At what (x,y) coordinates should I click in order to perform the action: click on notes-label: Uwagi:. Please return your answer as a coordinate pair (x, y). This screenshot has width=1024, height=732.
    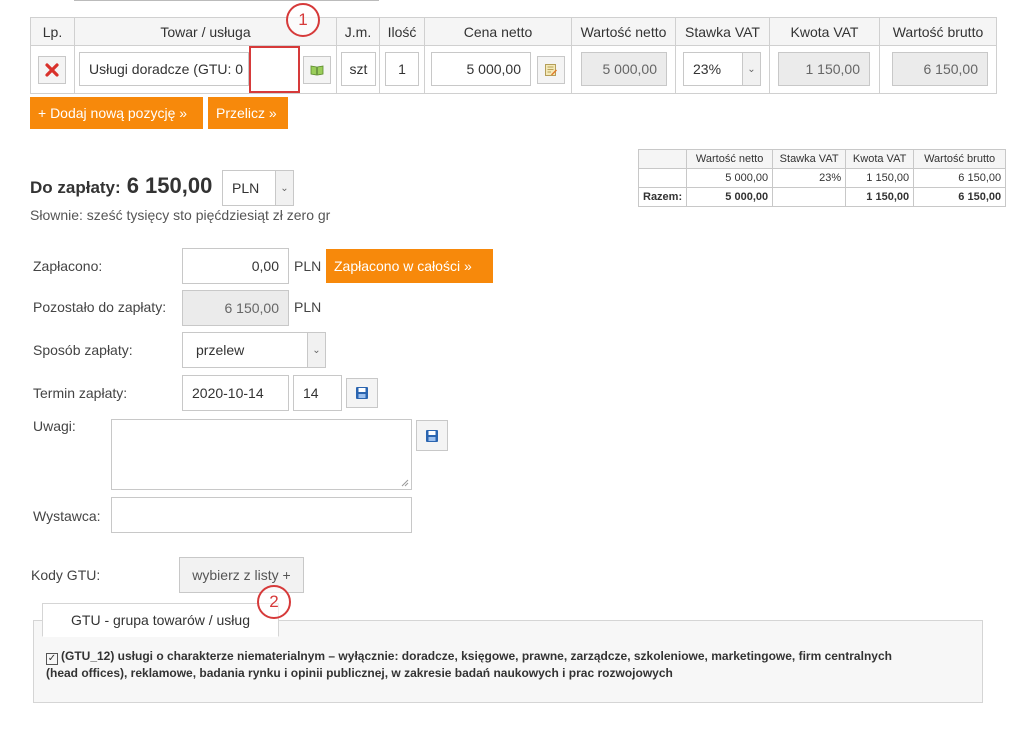
    Looking at the image, I should click on (54, 426).